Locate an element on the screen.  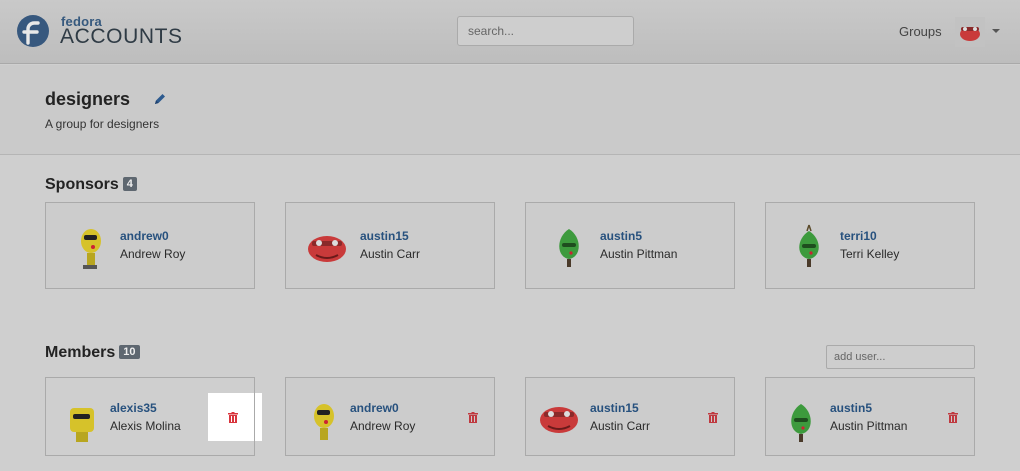
top-navbar: fedora ACCOUNTS Groups is located at coordinates (510, 32).